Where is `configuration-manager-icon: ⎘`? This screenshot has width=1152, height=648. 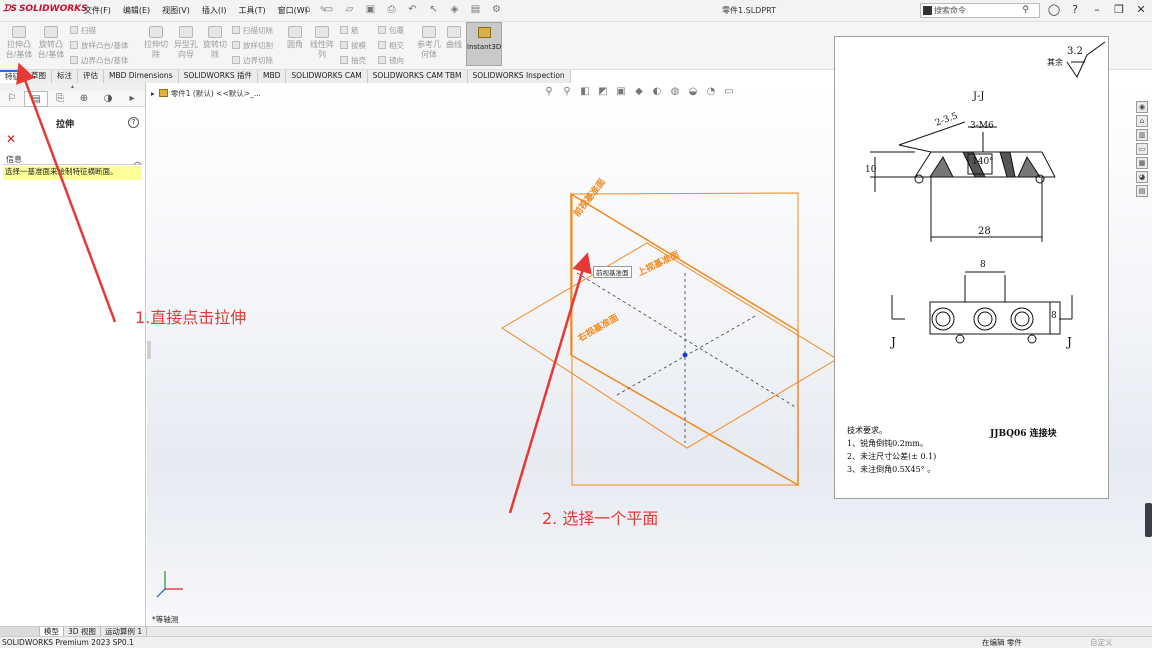
configuration-manager-icon: ⎘ is located at coordinates (60, 99).